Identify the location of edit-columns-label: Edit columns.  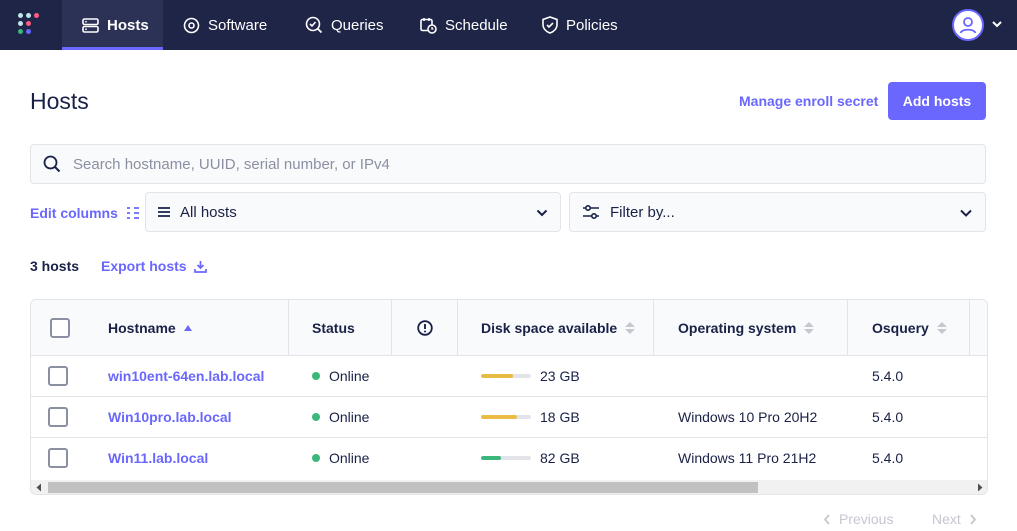
(74, 213).